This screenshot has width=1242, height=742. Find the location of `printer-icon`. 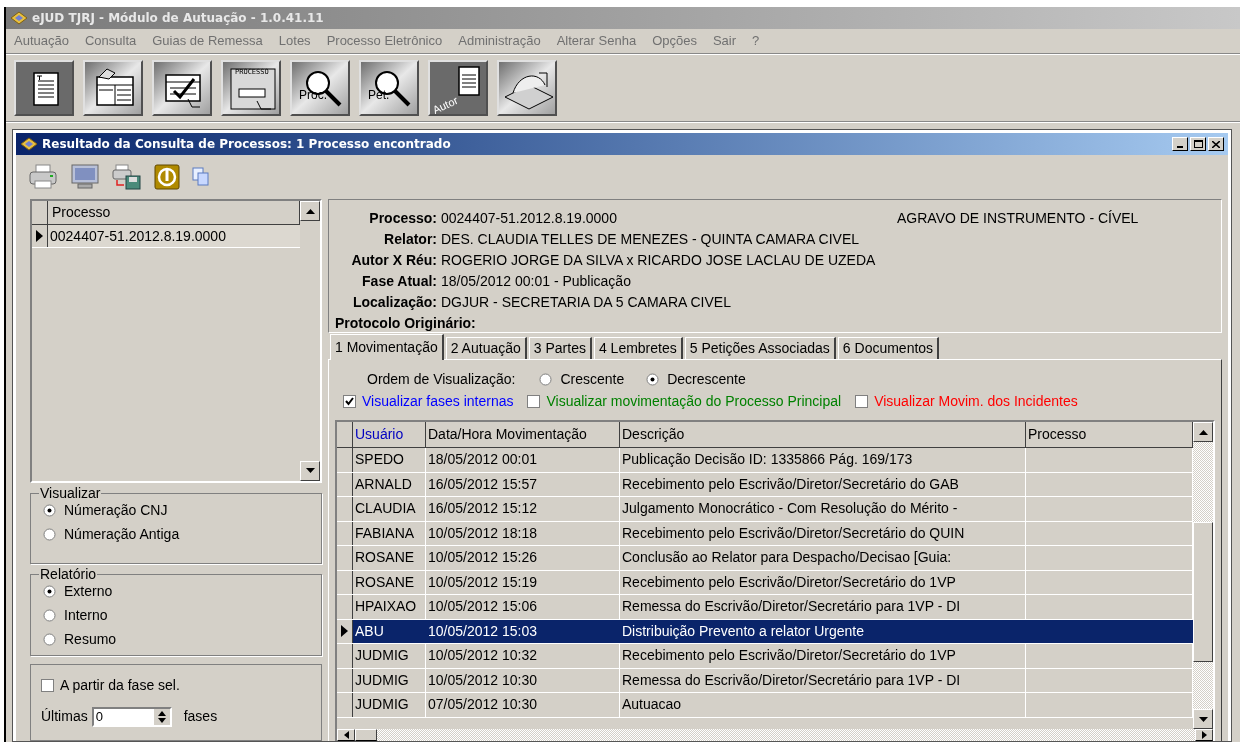

printer-icon is located at coordinates (43, 177).